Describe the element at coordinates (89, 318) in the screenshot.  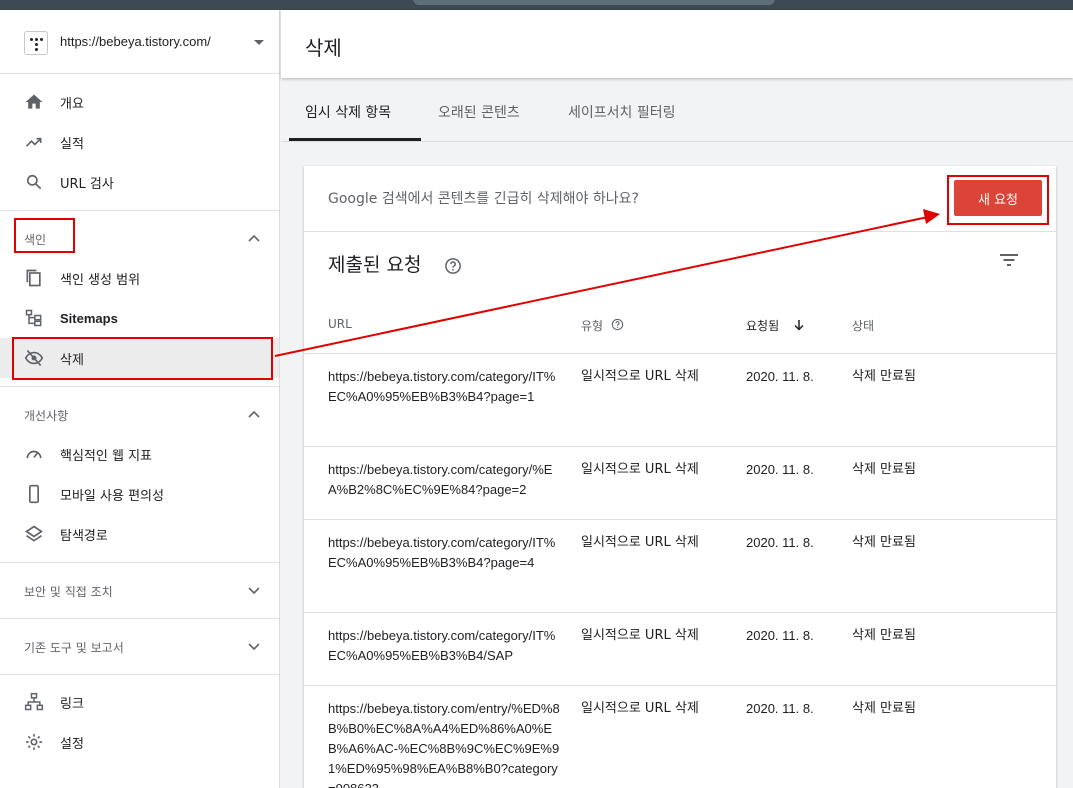
I see `sidebar-item-label: Sitemaps` at that location.